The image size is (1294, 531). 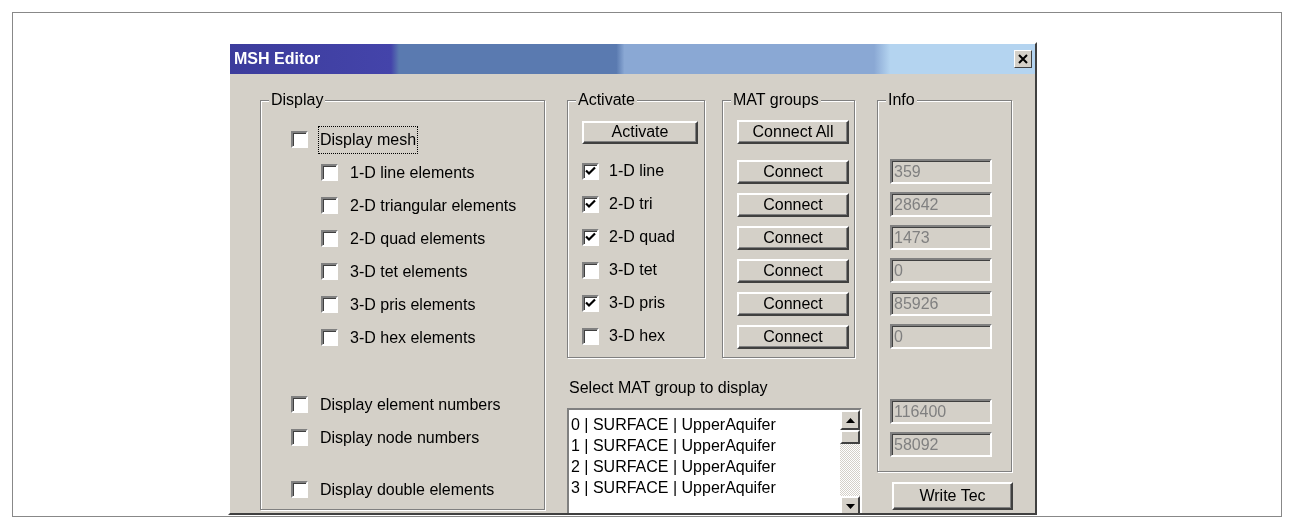 I want to click on checkbox-label: 2-D tri, so click(x=631, y=204).